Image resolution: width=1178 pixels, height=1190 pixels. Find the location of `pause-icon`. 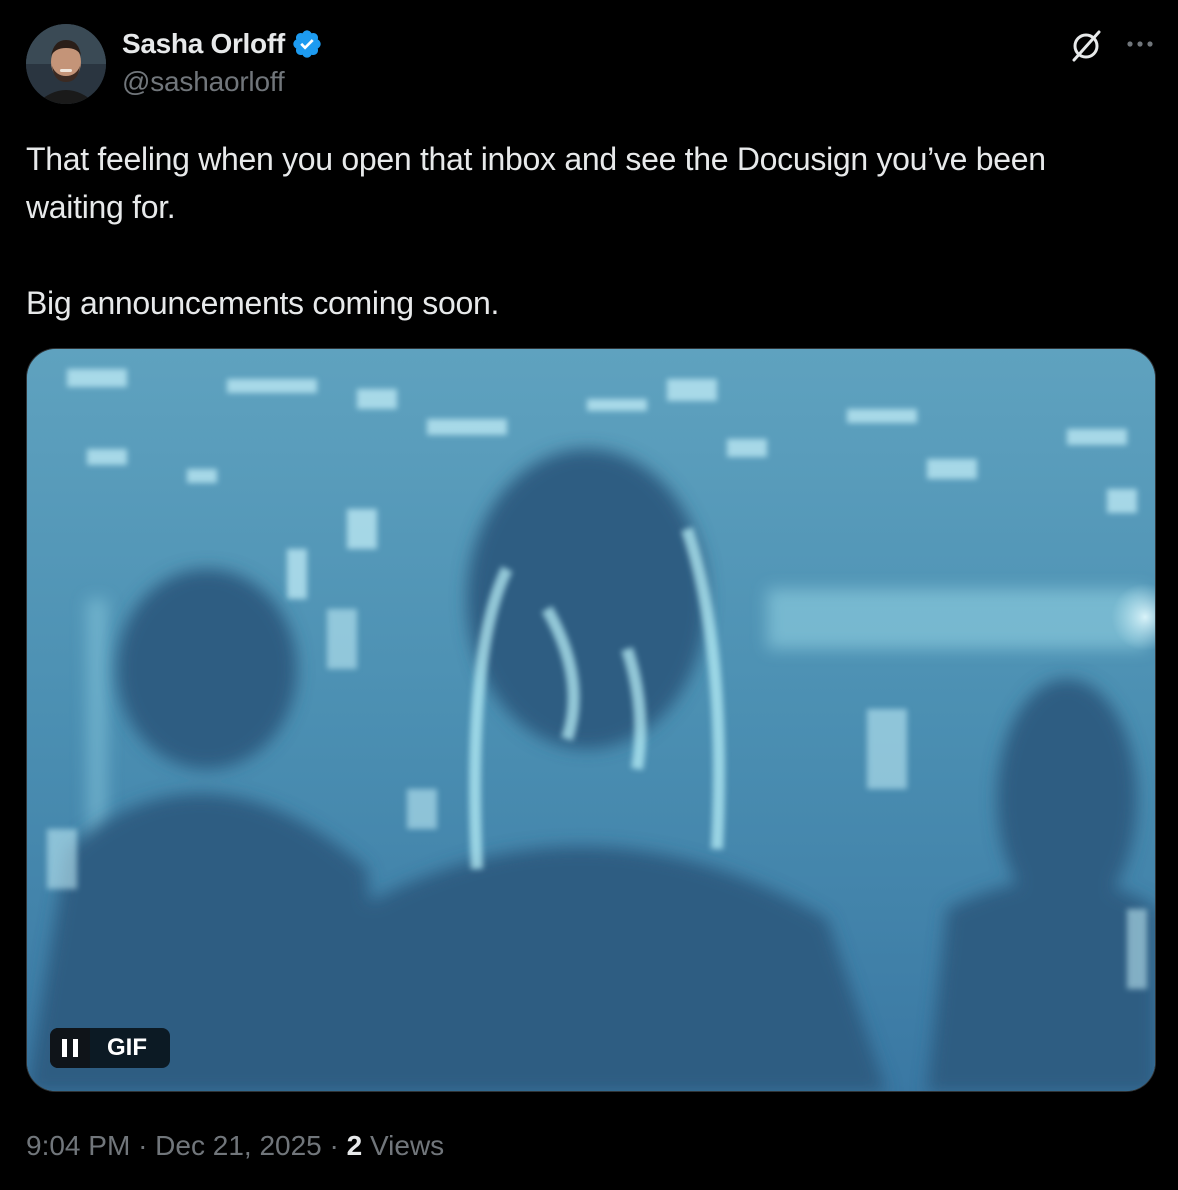

pause-icon is located at coordinates (70, 1048).